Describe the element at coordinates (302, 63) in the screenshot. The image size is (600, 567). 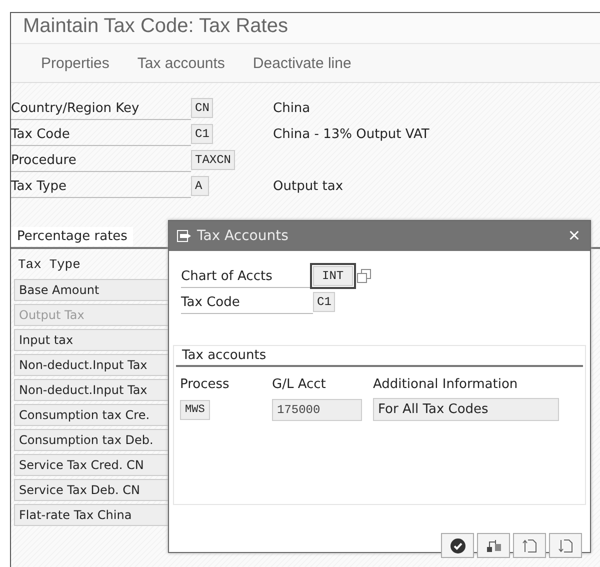
I see `toolbar-button: Deactivate line` at that location.